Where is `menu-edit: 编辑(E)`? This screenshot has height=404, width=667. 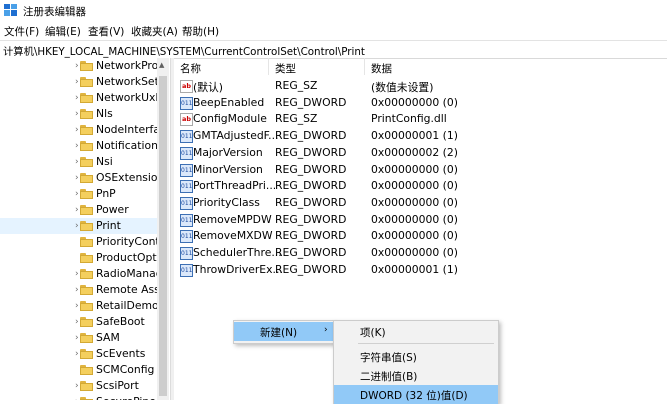 menu-edit: 编辑(E) is located at coordinates (63, 31).